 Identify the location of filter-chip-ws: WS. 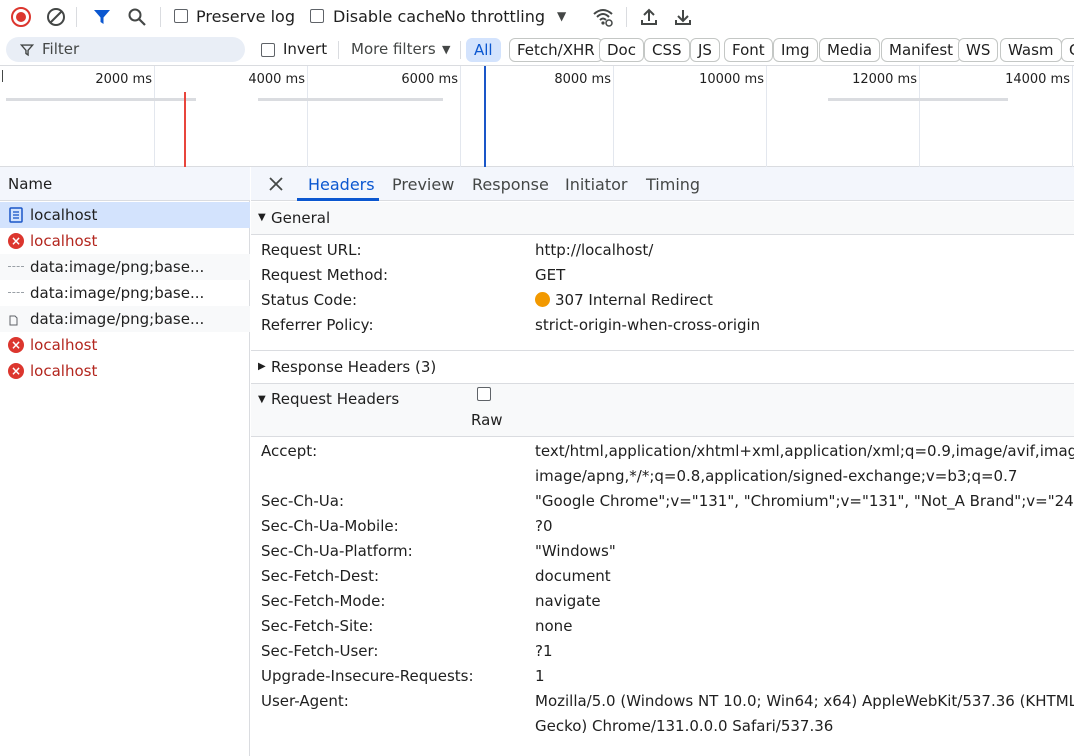
(978, 50).